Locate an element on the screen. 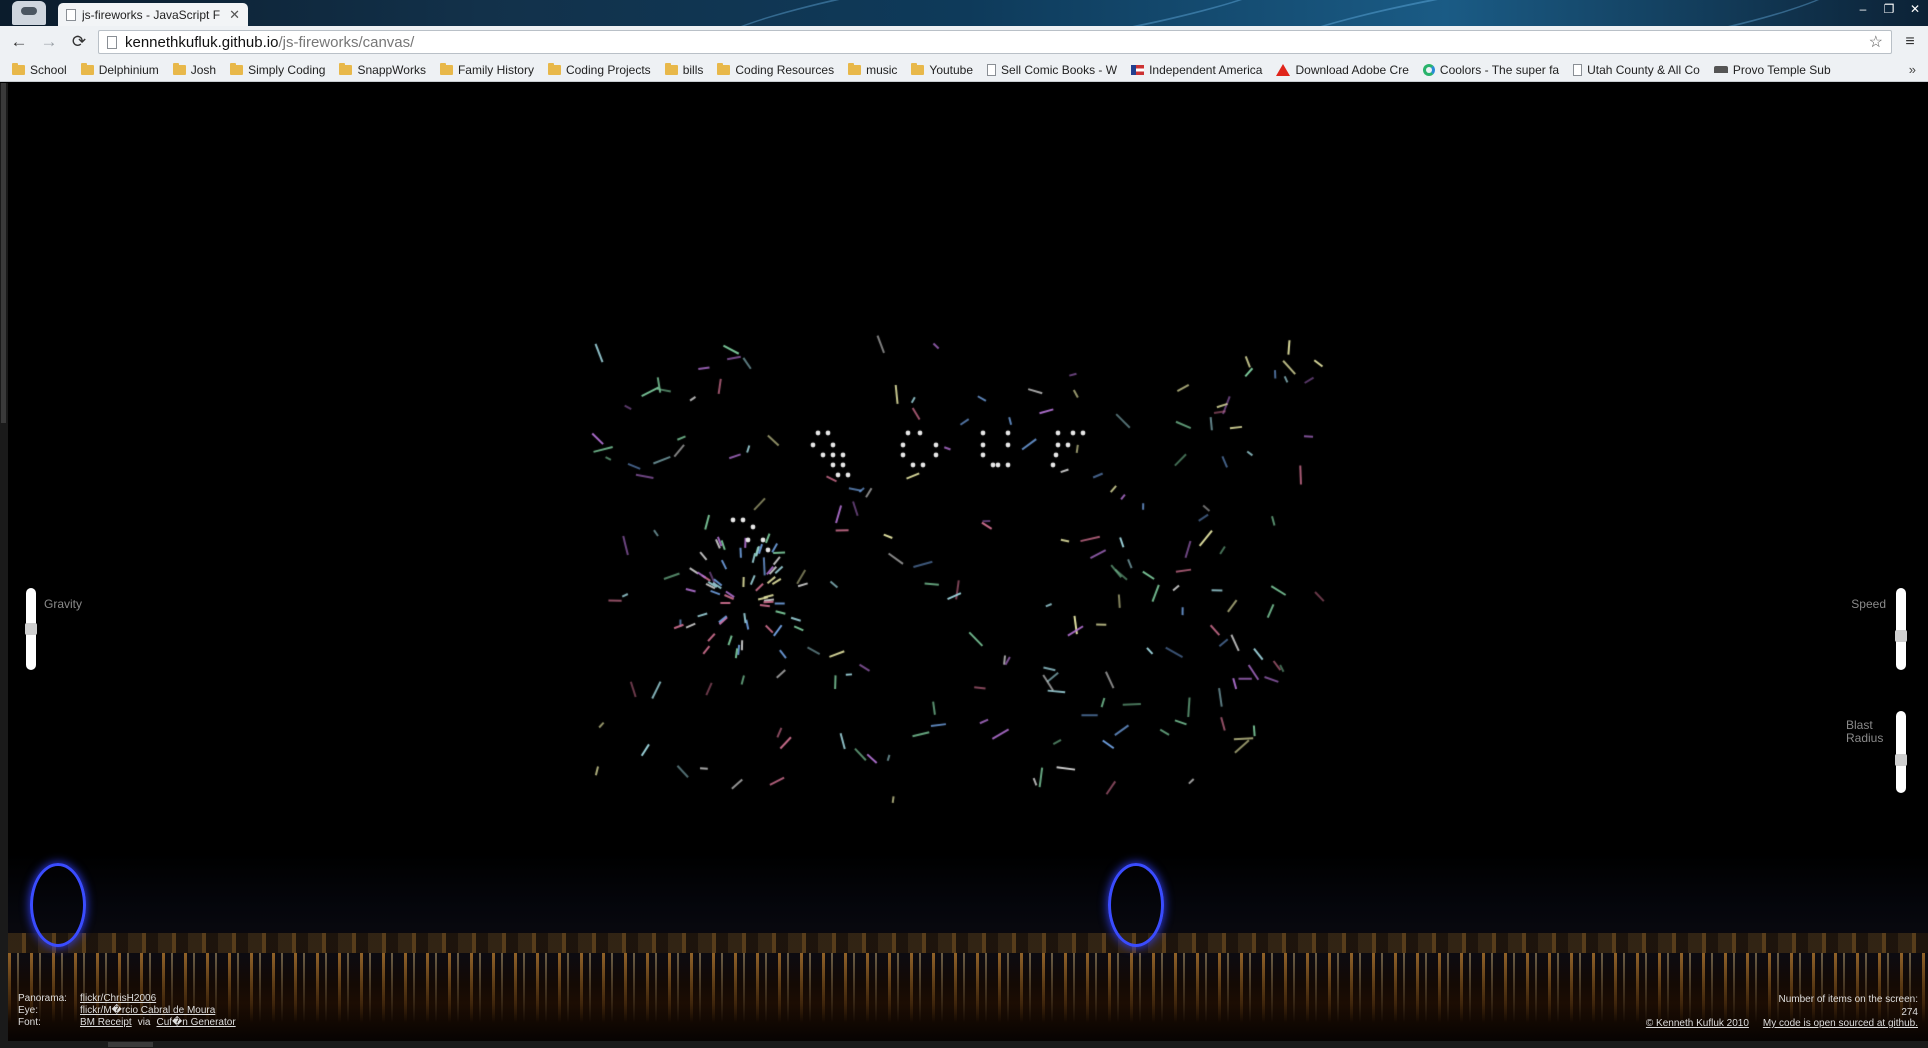 The width and height of the screenshot is (1928, 1048). bookmark-item: Delphinium is located at coordinates (119, 69).